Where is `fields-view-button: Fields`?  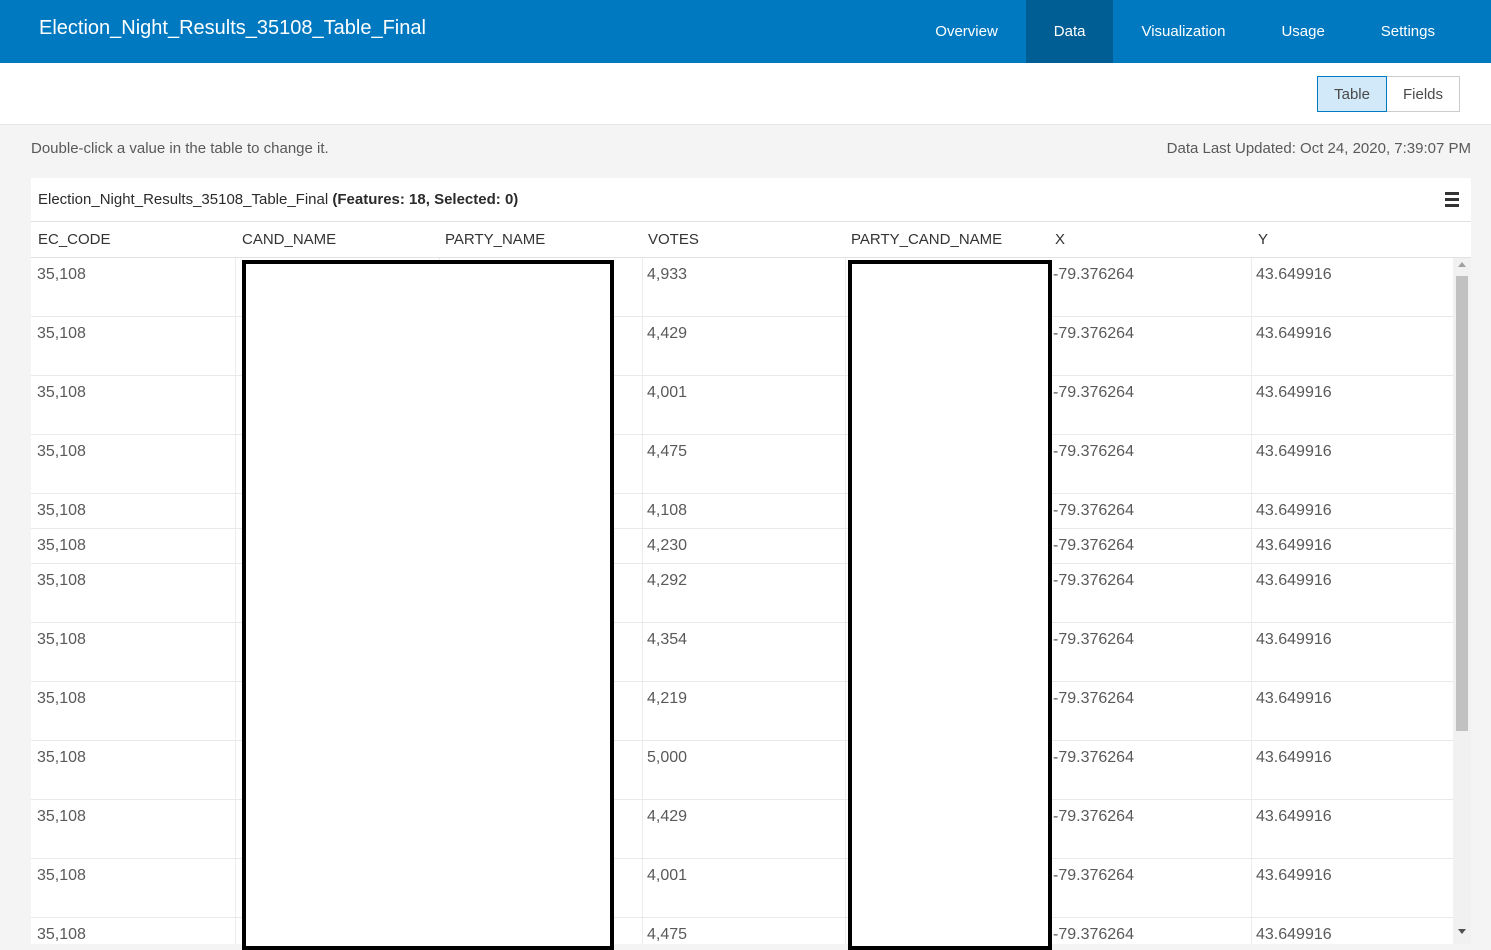 fields-view-button: Fields is located at coordinates (1423, 94).